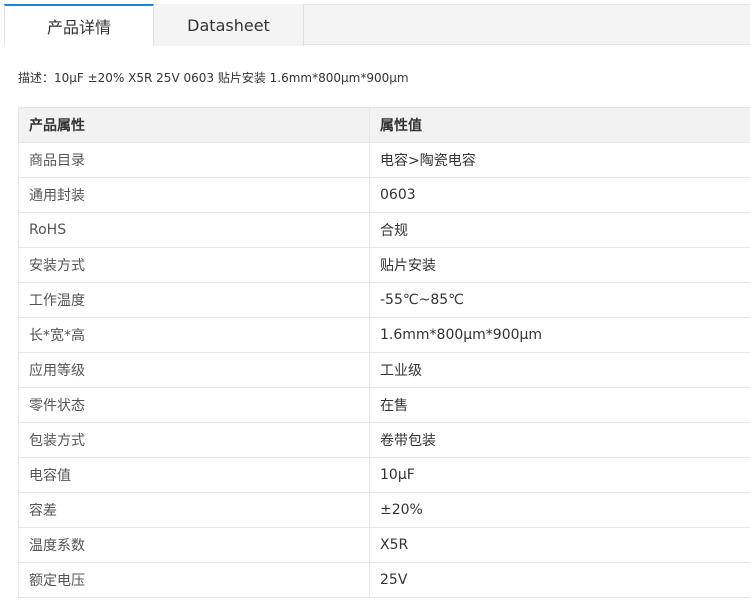  I want to click on table-row: RoHS 合规, so click(384, 230).